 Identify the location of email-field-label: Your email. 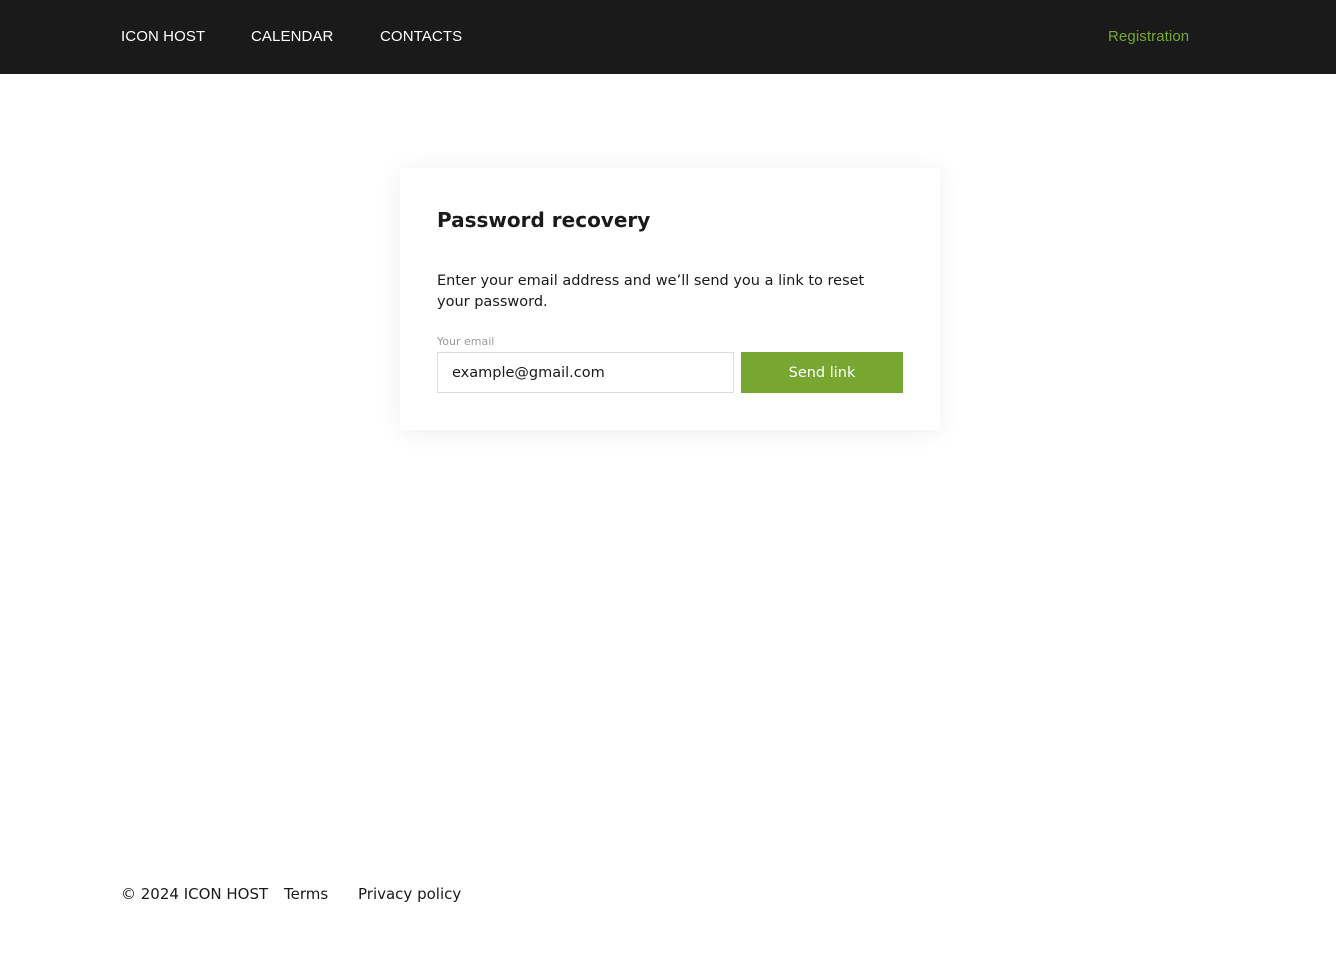
(466, 341).